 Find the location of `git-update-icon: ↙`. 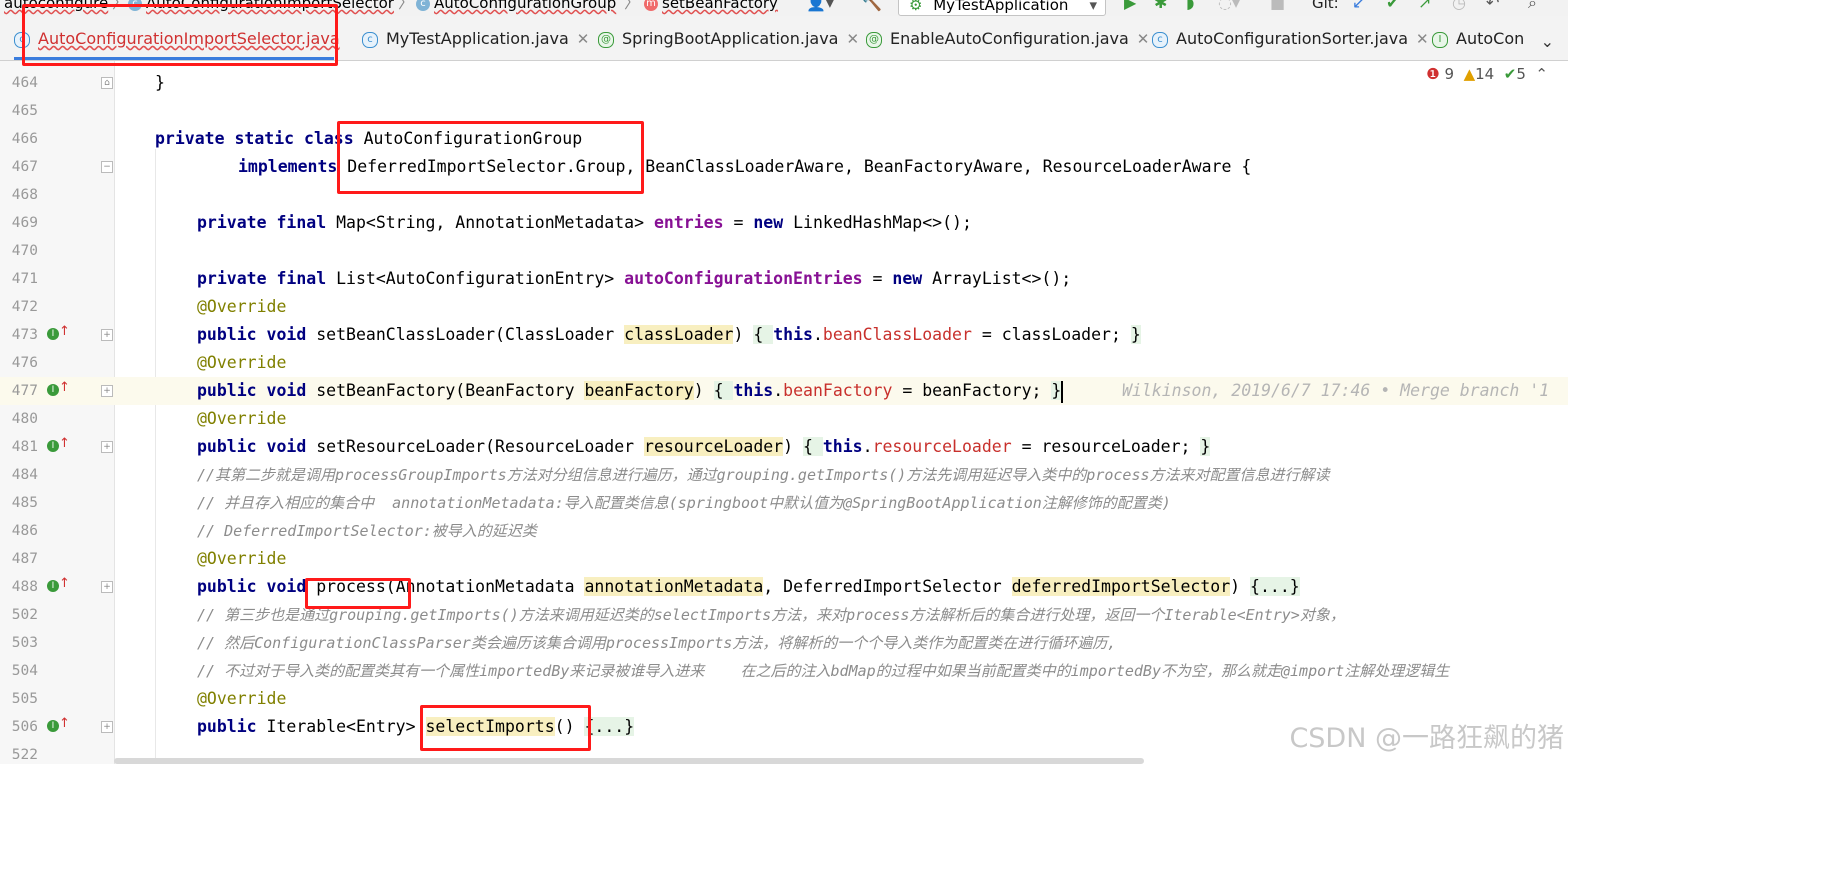

git-update-icon: ↙ is located at coordinates (1358, 5).